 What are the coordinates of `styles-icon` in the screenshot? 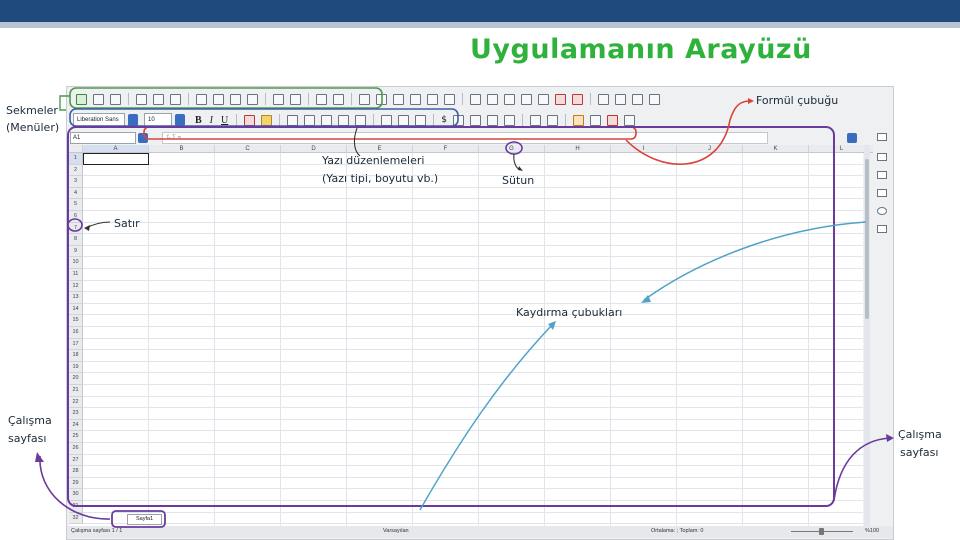 It's located at (882, 175).